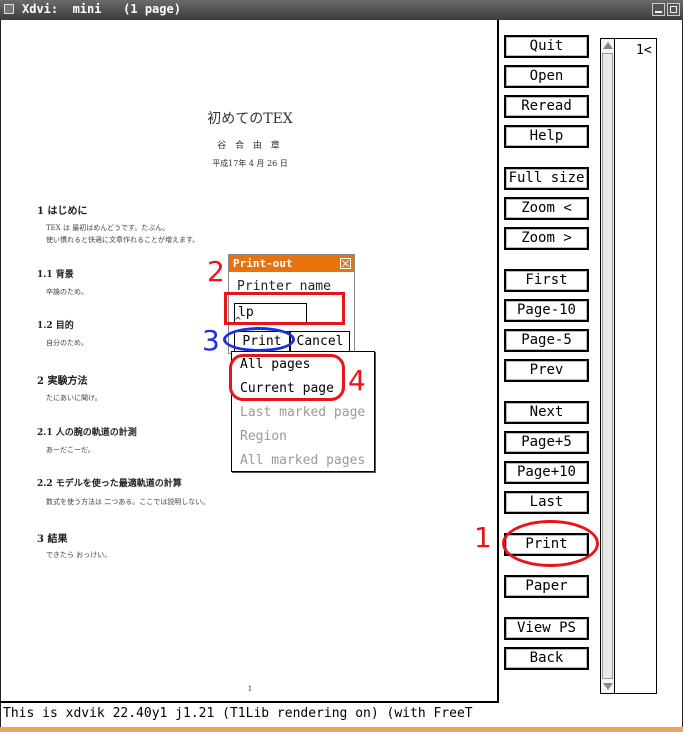  I want to click on section-heading: 2 実験方法, so click(62, 381).